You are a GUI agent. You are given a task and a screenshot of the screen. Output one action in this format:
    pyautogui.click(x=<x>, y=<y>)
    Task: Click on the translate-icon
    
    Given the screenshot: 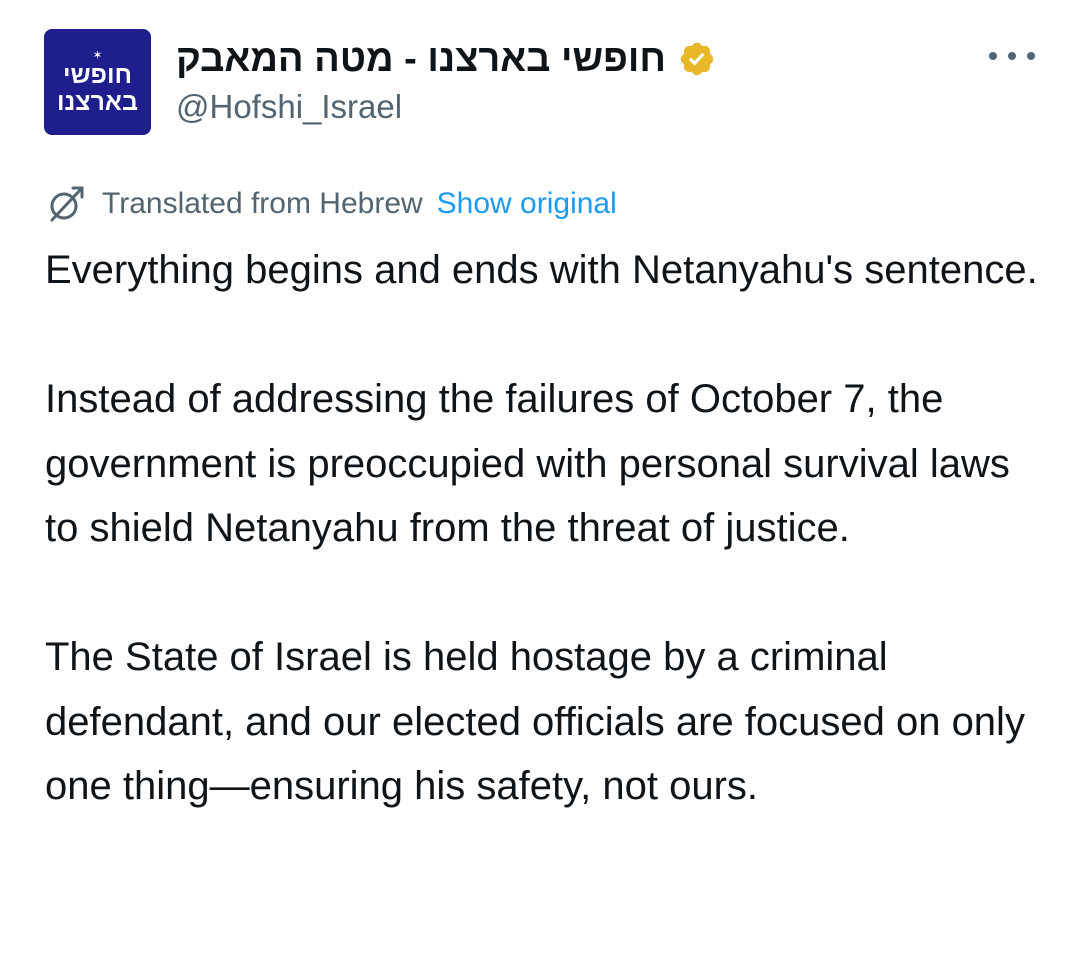 What is the action you would take?
    pyautogui.click(x=67, y=204)
    